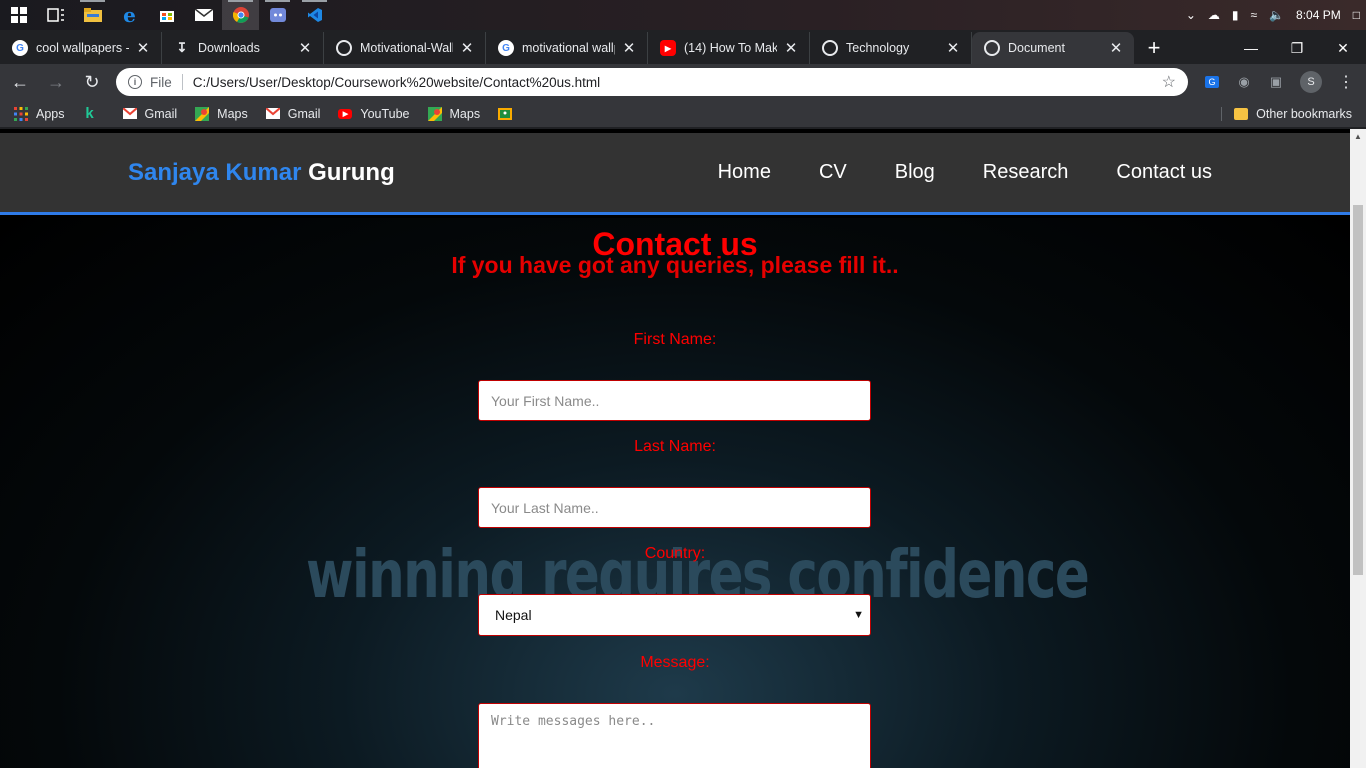 This screenshot has width=1366, height=768. What do you see at coordinates (744, 172) in the screenshot?
I see `nav-home: Home` at bounding box center [744, 172].